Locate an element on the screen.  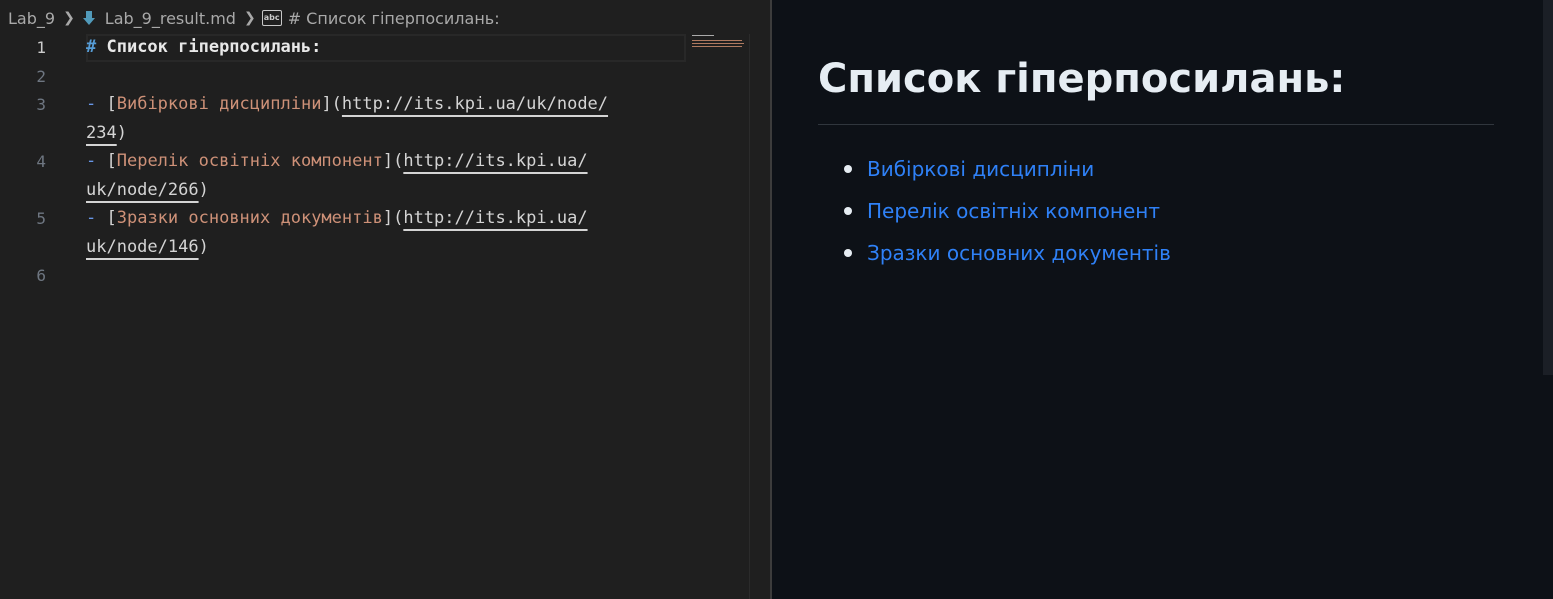
code-line-5-wrap: uk/node/146) is located at coordinates (147, 247).